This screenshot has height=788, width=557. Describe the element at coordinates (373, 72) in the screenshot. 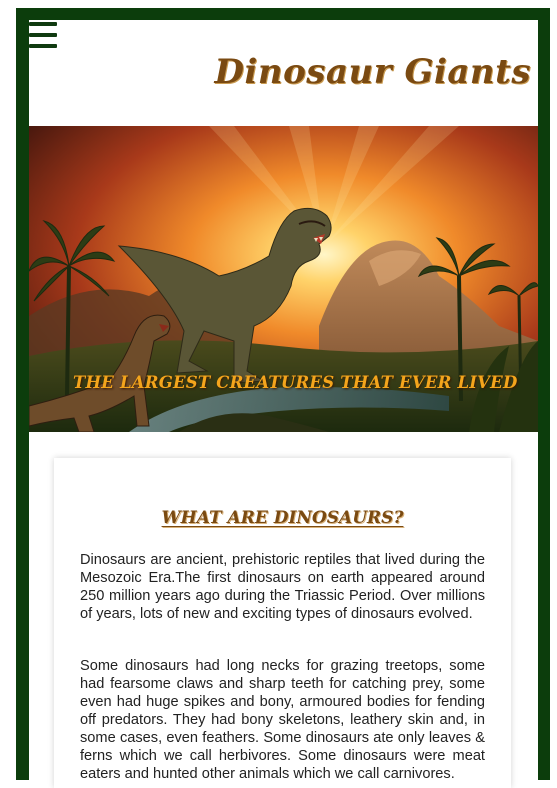

I see `site-title: Dinosaur Giants` at that location.